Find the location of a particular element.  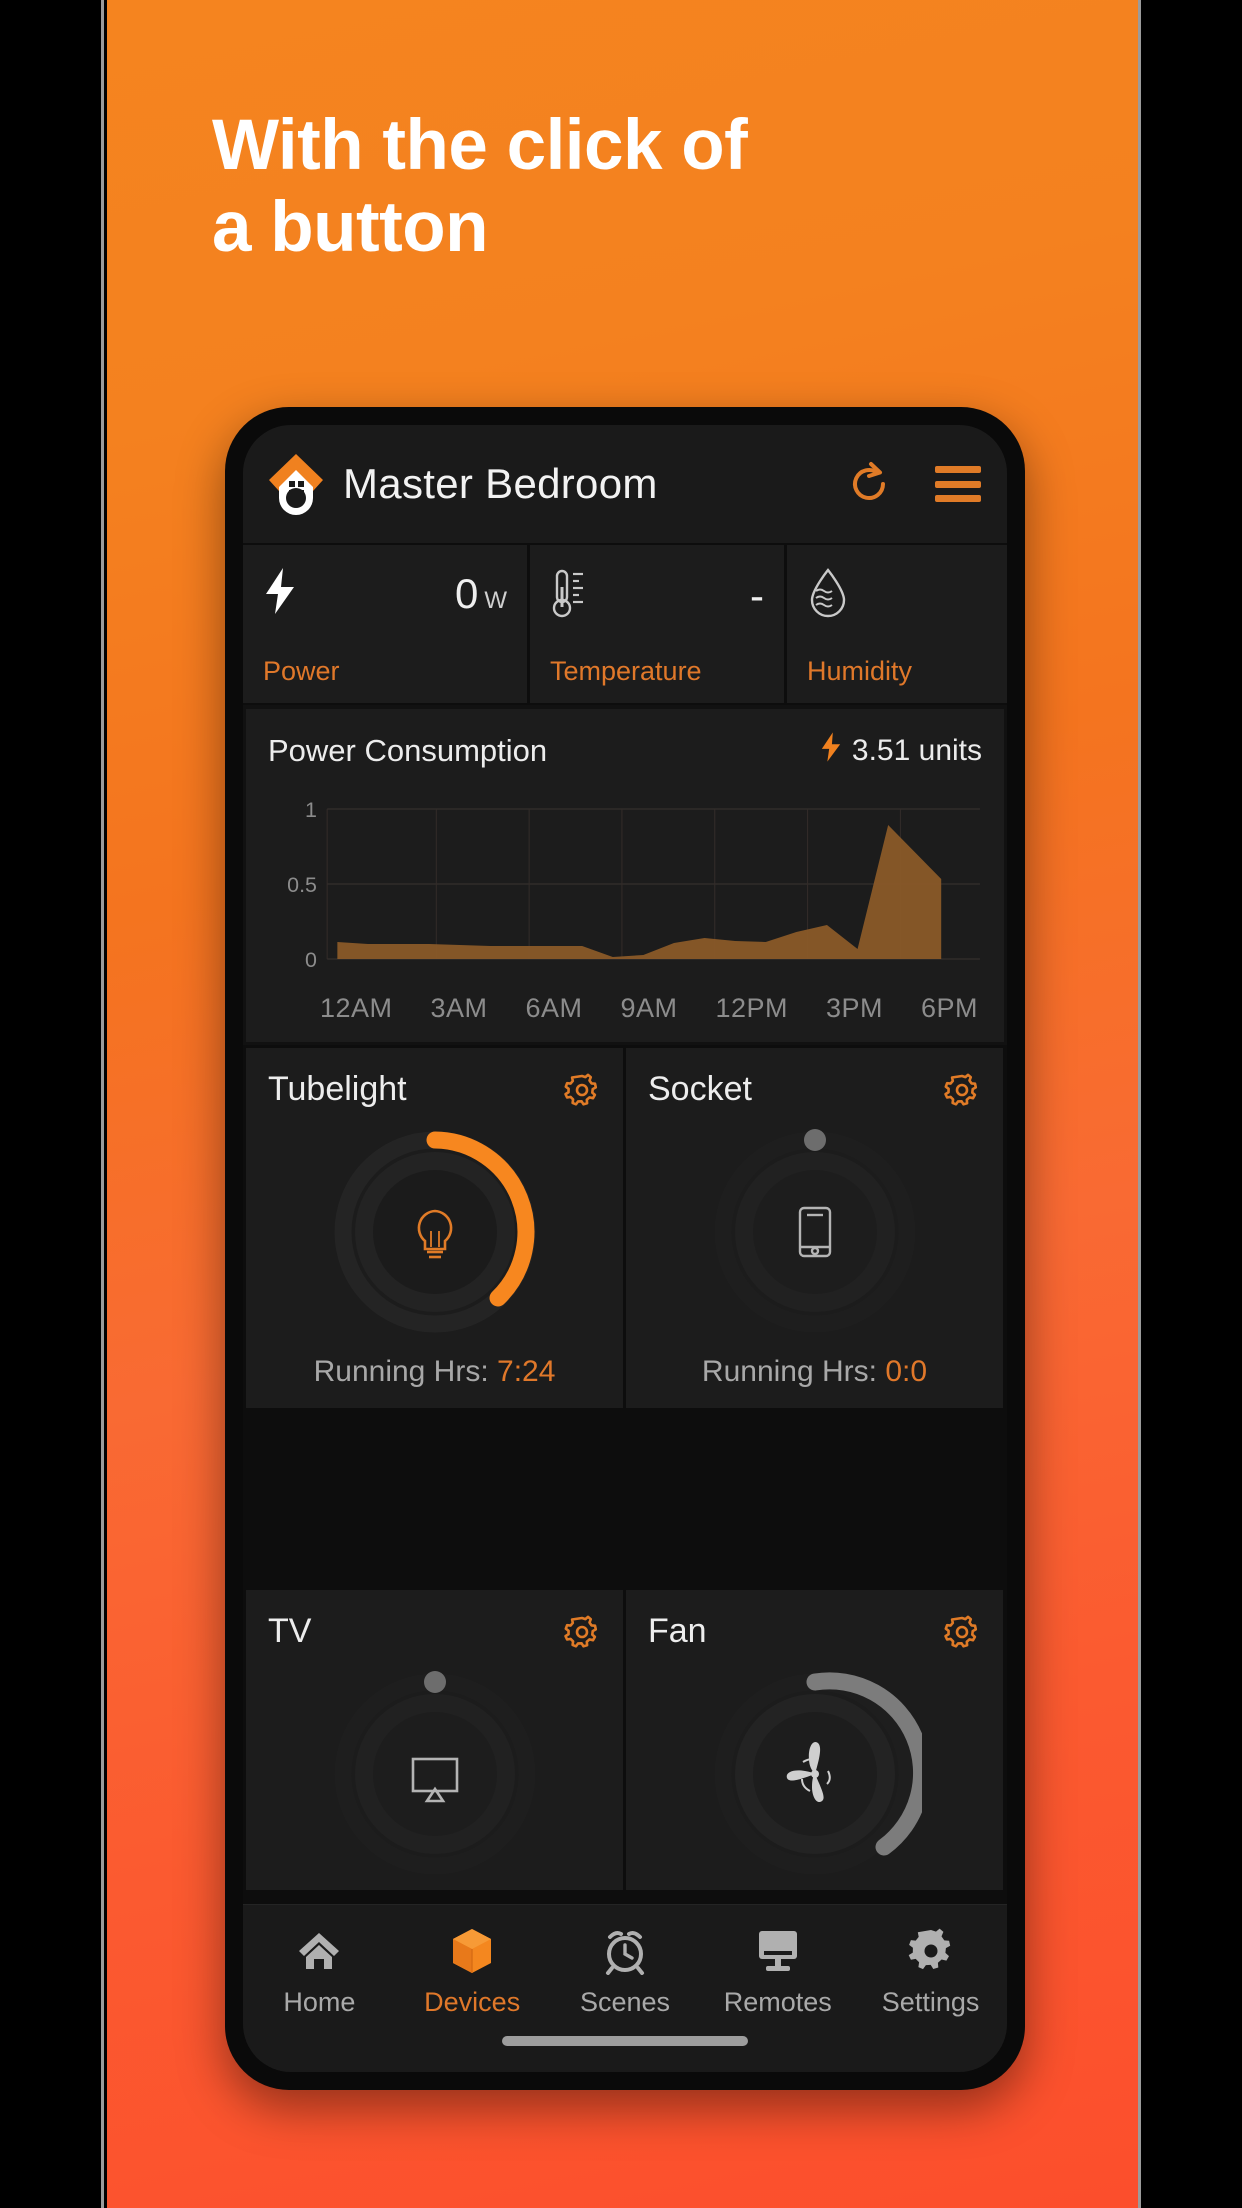

device-name: Tubelight is located at coordinates (337, 1089).